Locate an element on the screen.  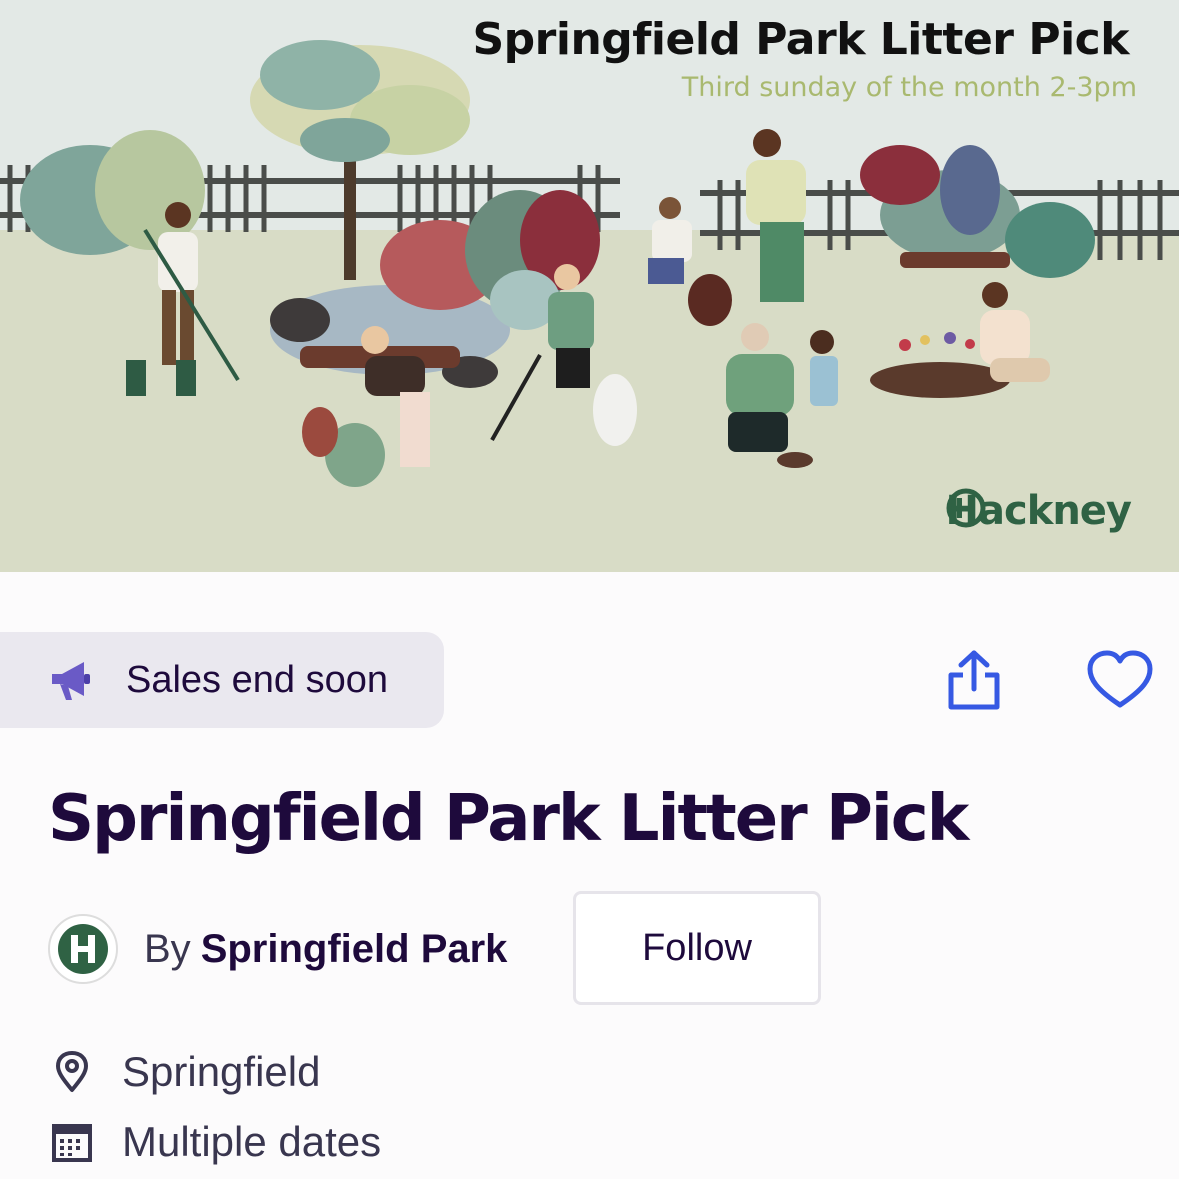
dates-text: Multiple dates is located at coordinates (252, 1141).